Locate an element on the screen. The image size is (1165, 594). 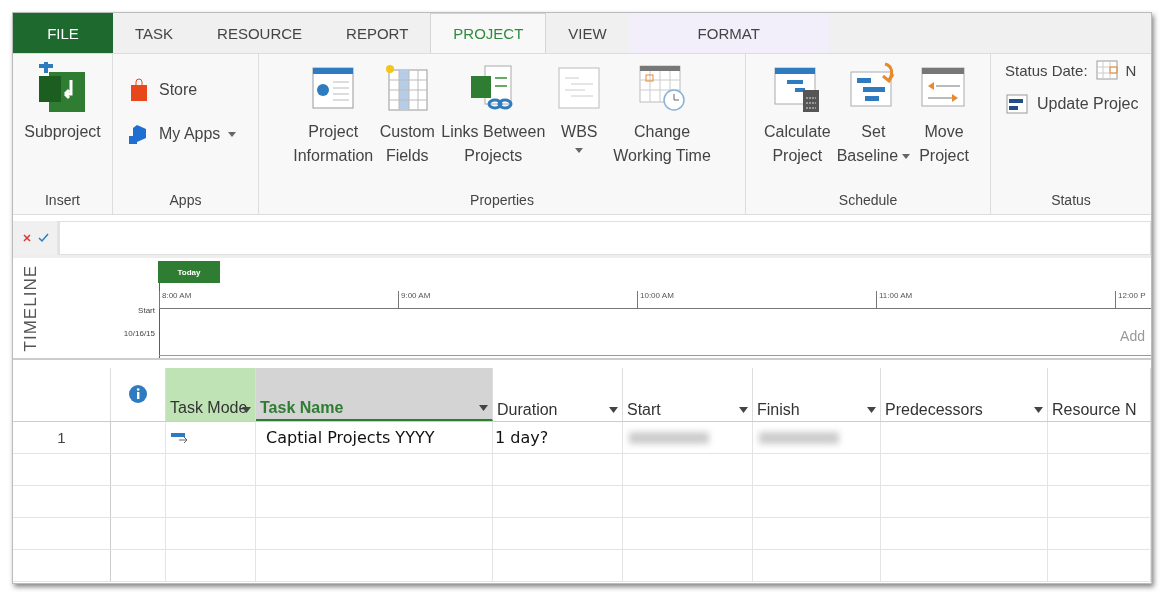
group-label: Status is located at coordinates (1071, 200).